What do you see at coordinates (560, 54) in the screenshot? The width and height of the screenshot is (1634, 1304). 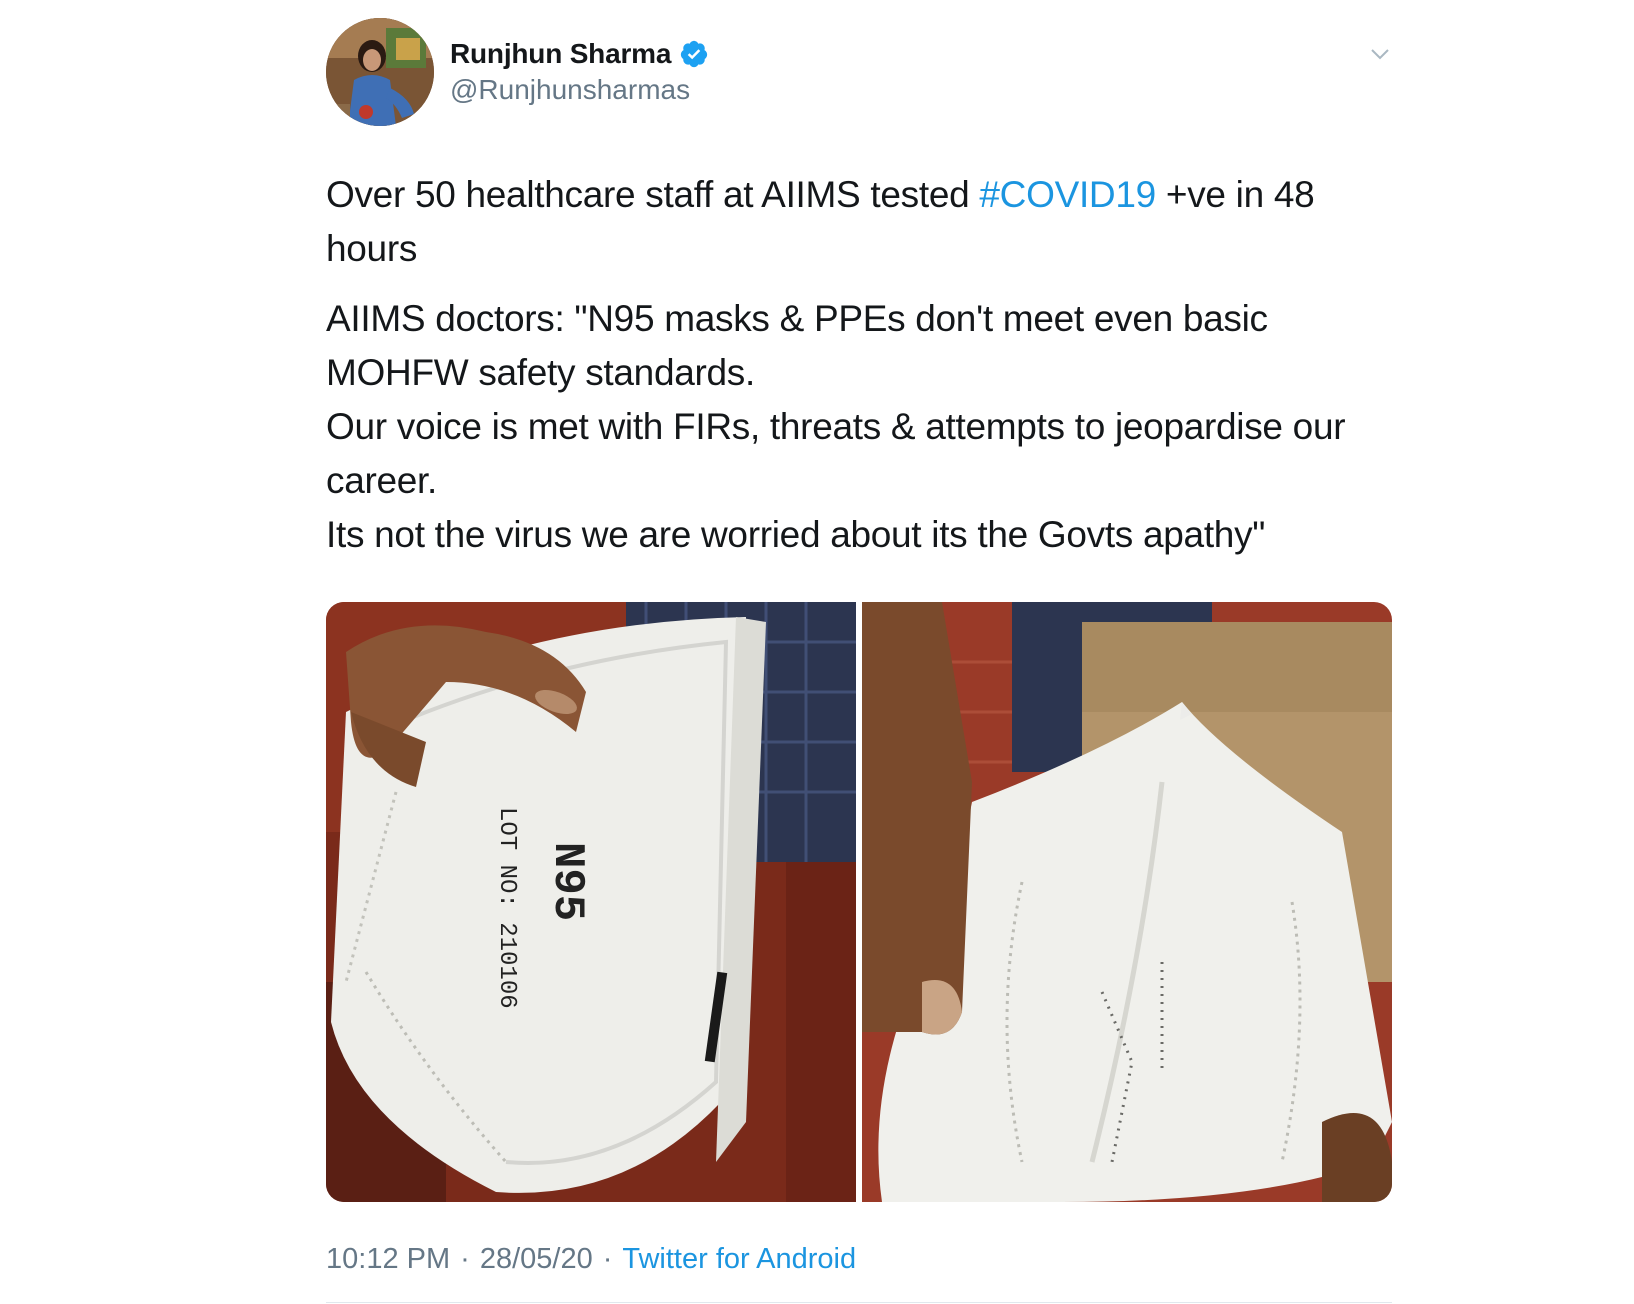 I see `display-name: Runjhun Sharma` at bounding box center [560, 54].